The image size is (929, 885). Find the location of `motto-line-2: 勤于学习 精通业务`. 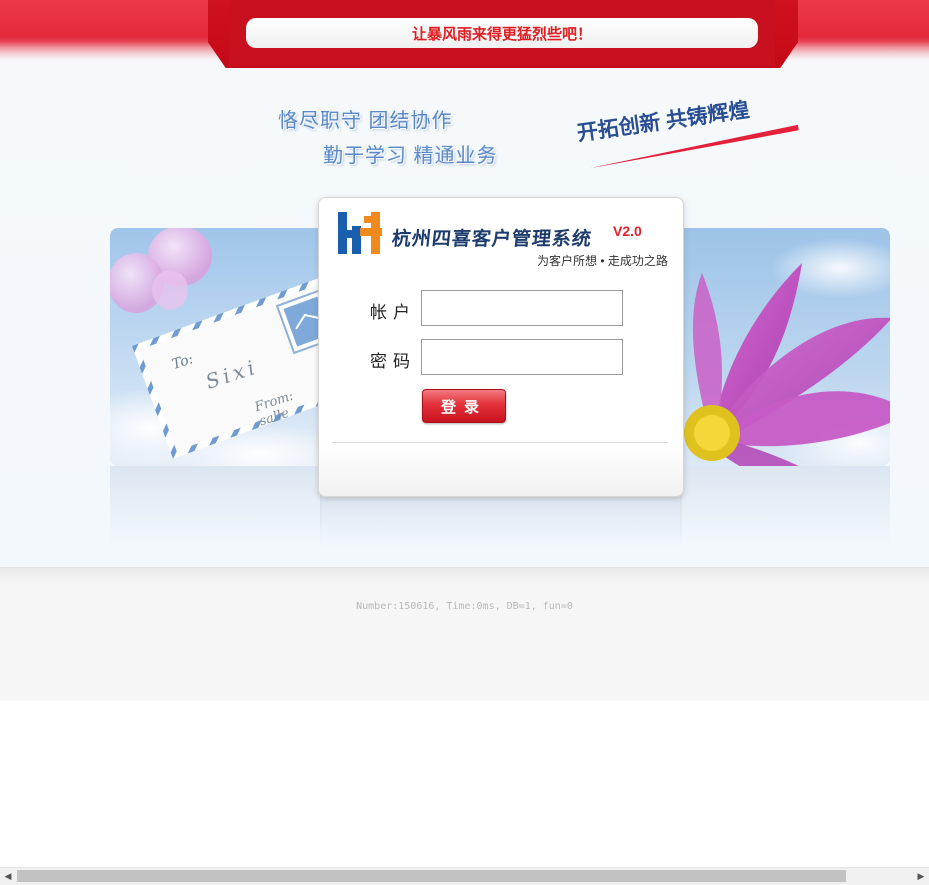

motto-line-2: 勤于学习 精通业务 is located at coordinates (410, 156).